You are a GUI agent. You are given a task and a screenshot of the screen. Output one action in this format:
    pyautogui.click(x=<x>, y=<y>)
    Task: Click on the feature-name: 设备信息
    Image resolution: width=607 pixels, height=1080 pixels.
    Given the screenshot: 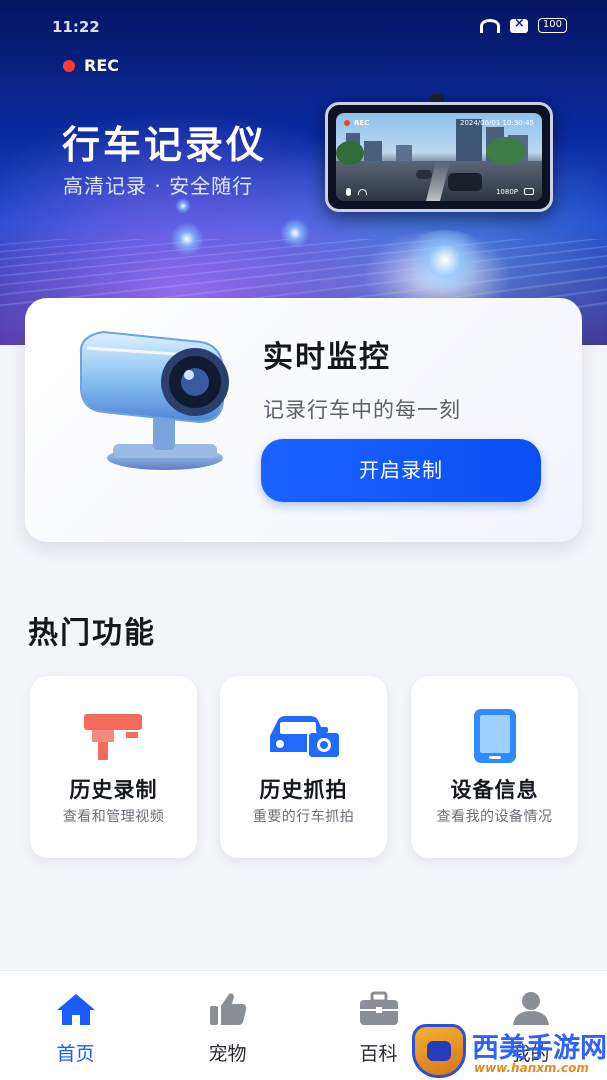 What is the action you would take?
    pyautogui.click(x=494, y=790)
    